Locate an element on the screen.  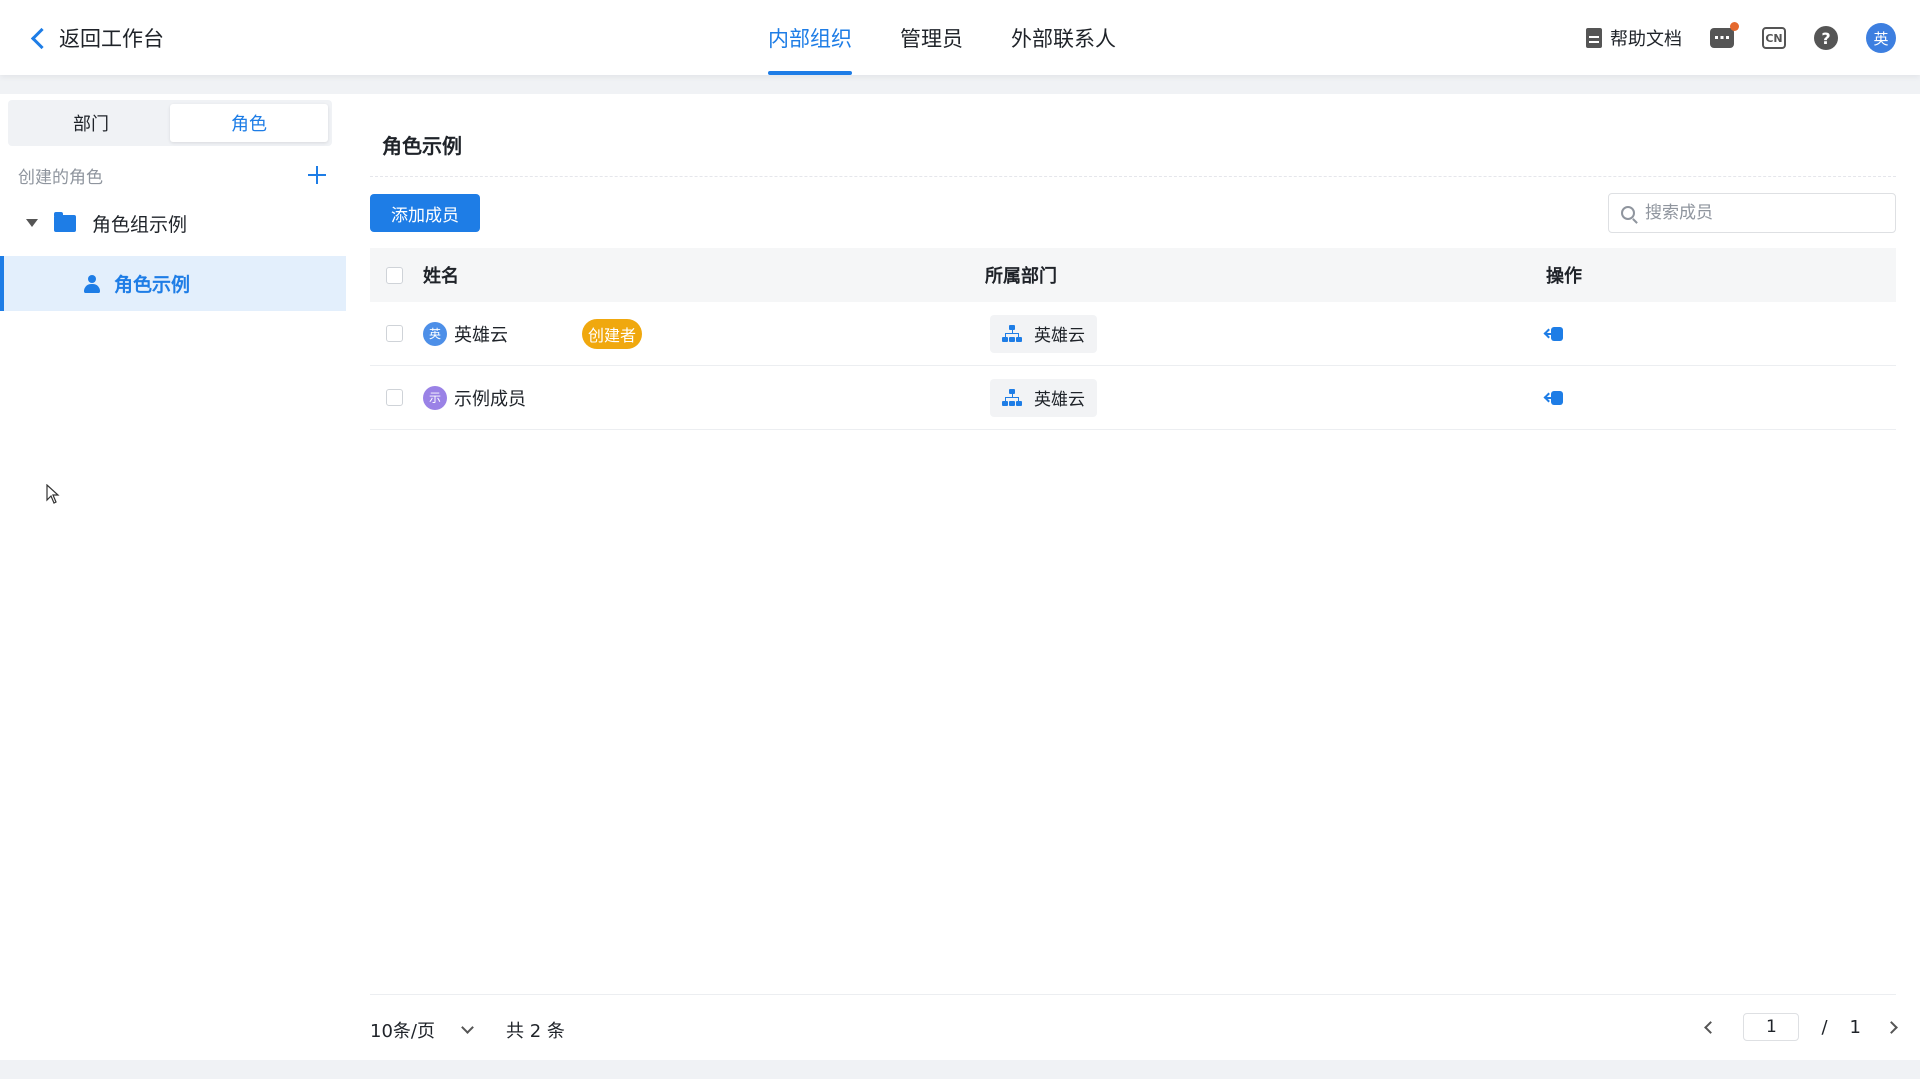
message-icon is located at coordinates (1724, 35).